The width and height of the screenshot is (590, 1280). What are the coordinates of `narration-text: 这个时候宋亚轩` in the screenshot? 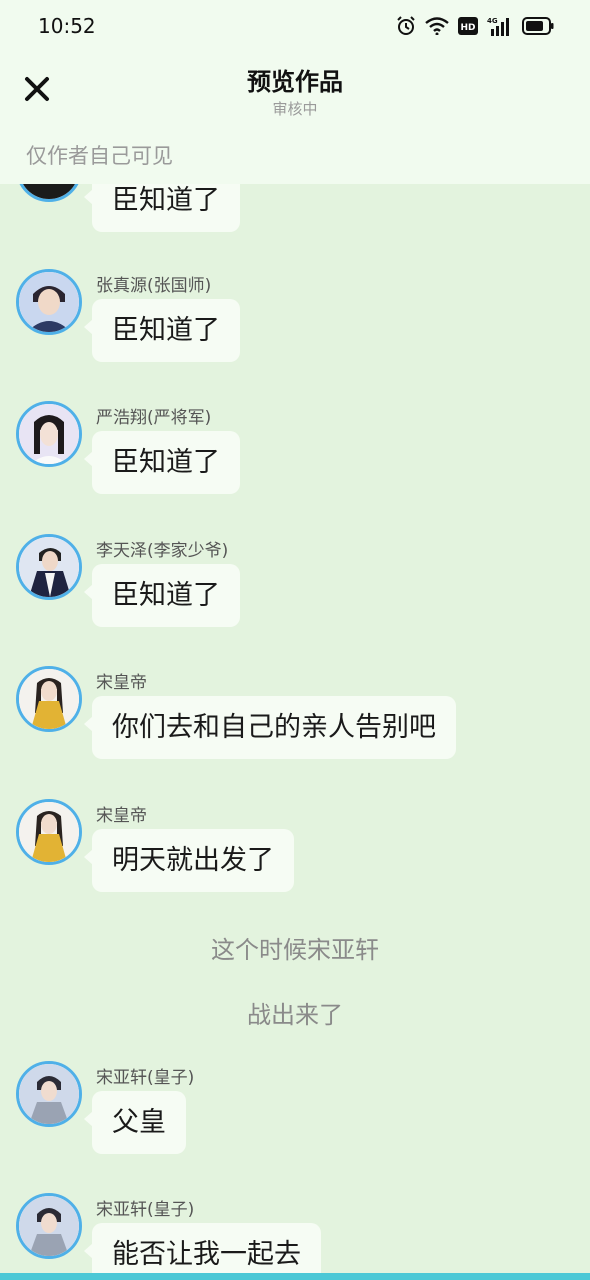 It's located at (295, 950).